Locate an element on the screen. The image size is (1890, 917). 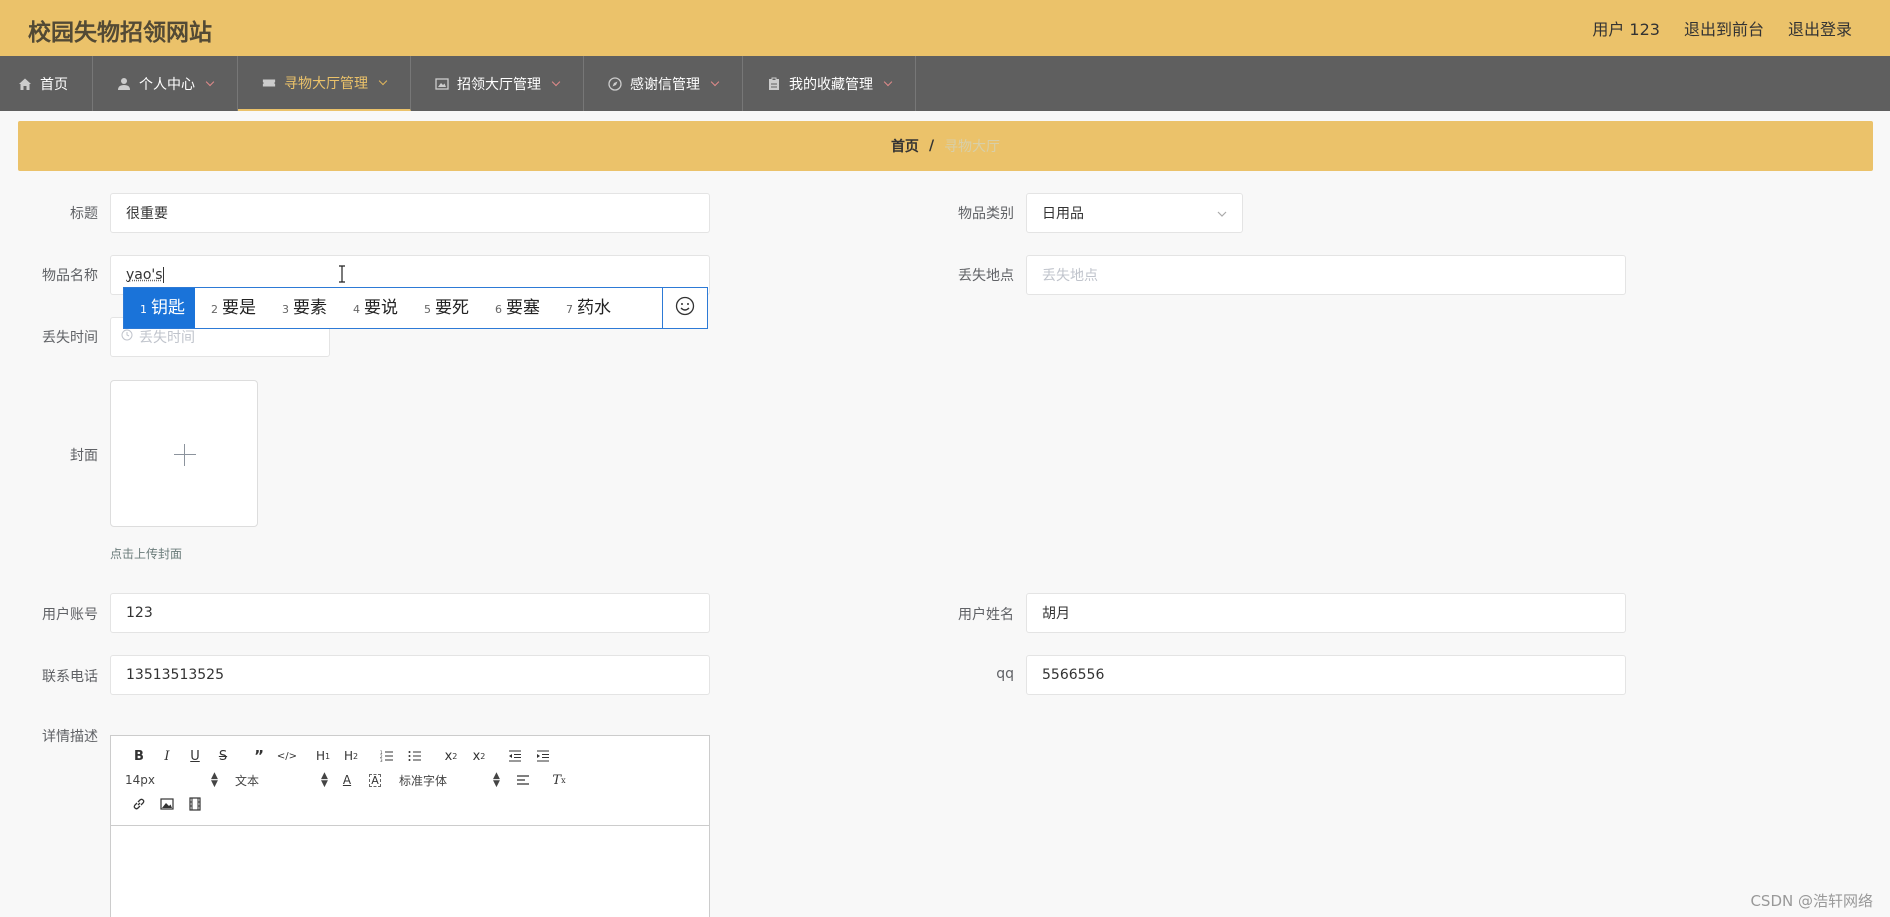
ime-candidate-number: 2 is located at coordinates (214, 309).